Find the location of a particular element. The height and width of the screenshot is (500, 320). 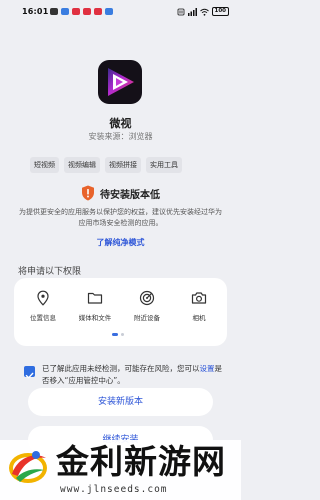

warning-shield-icon is located at coordinates (88, 193).